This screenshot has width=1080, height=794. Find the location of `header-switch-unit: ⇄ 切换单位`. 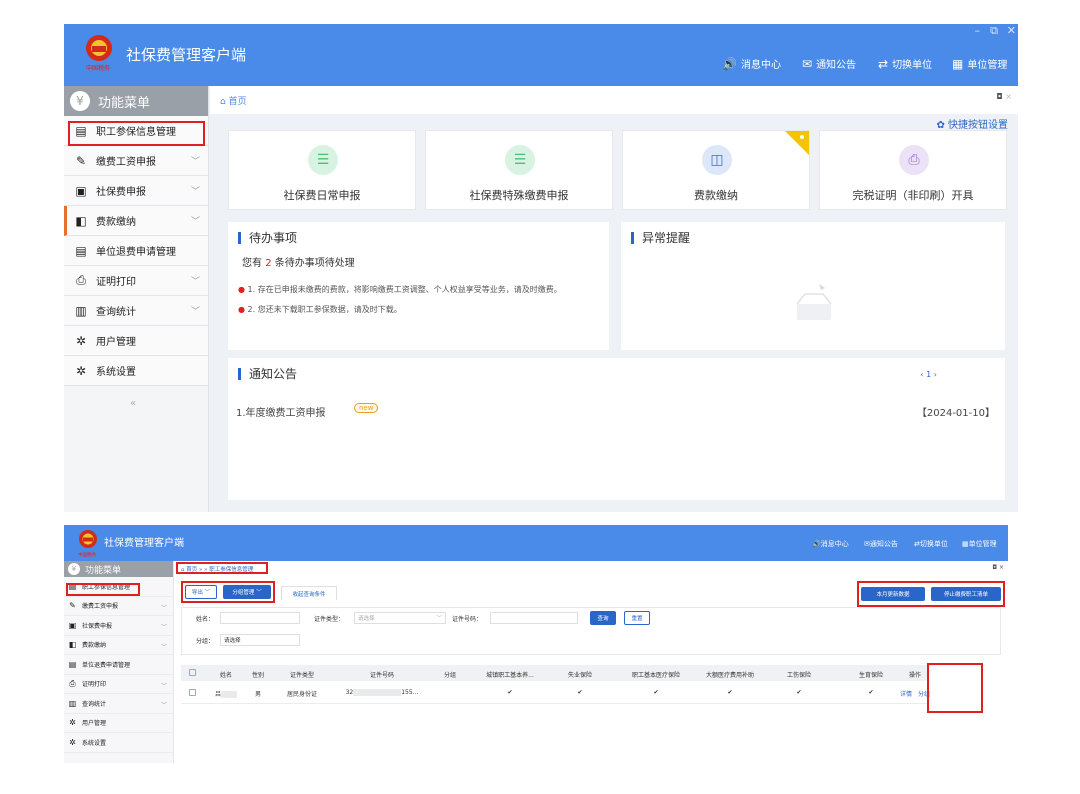

header-switch-unit: ⇄ 切换单位 is located at coordinates (905, 64).